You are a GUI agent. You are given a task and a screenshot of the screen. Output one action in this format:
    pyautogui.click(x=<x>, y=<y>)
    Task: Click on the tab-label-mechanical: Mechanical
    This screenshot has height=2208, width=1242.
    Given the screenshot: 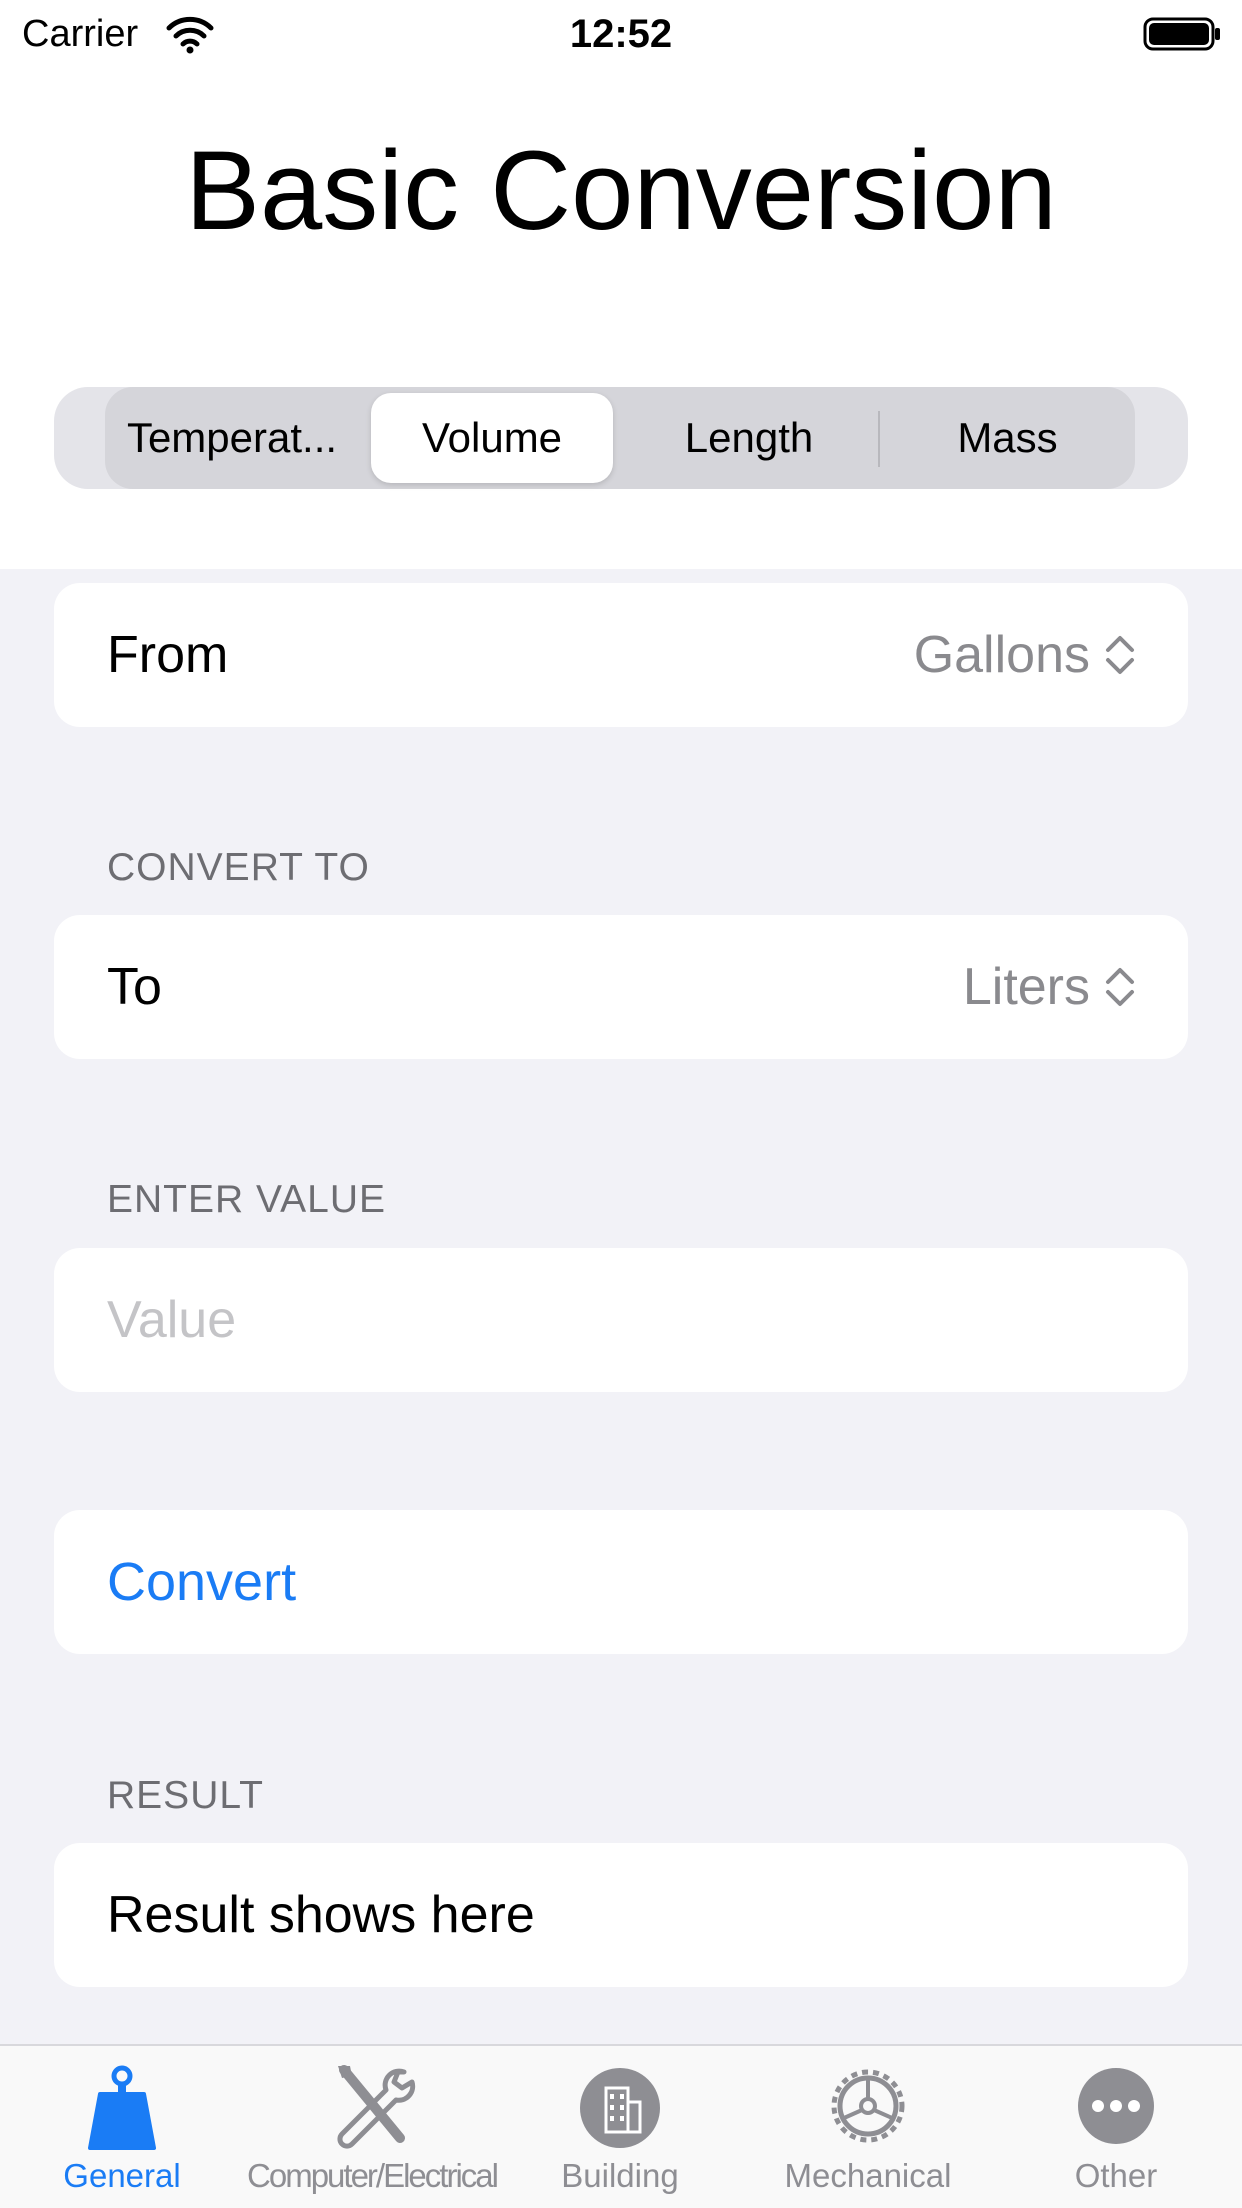 What is the action you would take?
    pyautogui.click(x=868, y=2175)
    